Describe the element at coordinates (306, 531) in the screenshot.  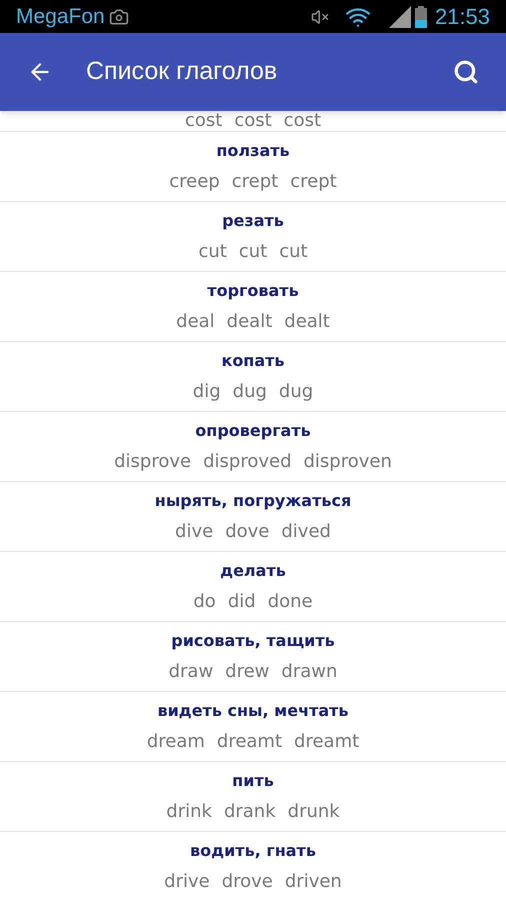
I see `verb-form: dived` at that location.